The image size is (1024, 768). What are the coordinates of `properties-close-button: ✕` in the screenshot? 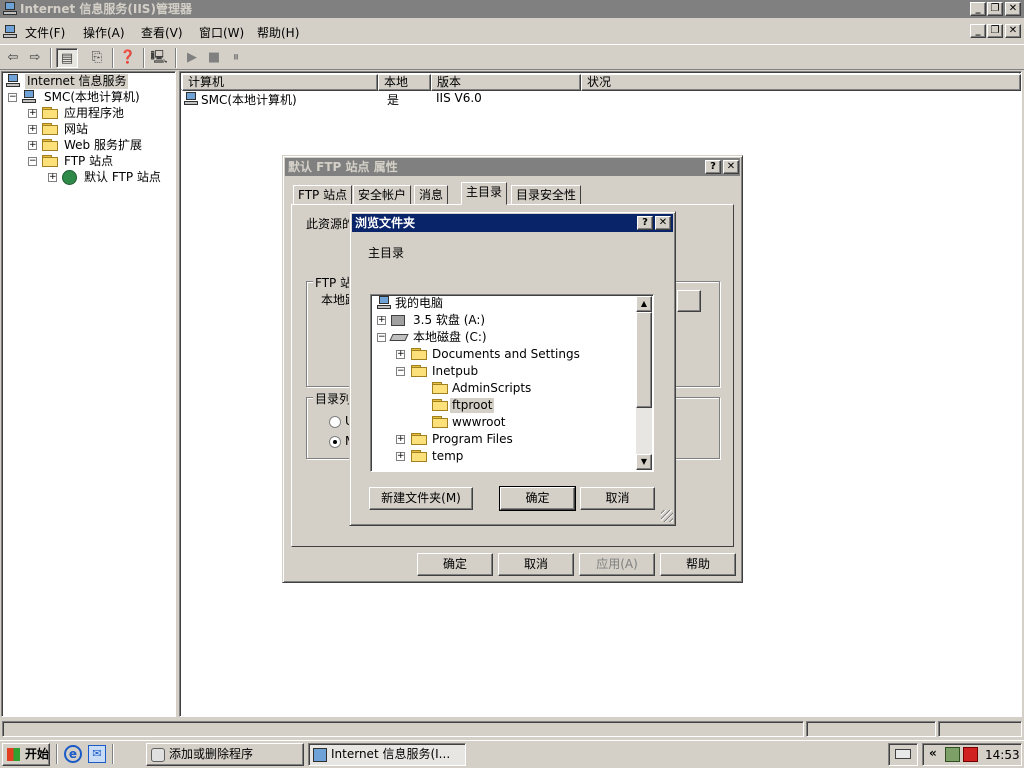 It's located at (731, 167).